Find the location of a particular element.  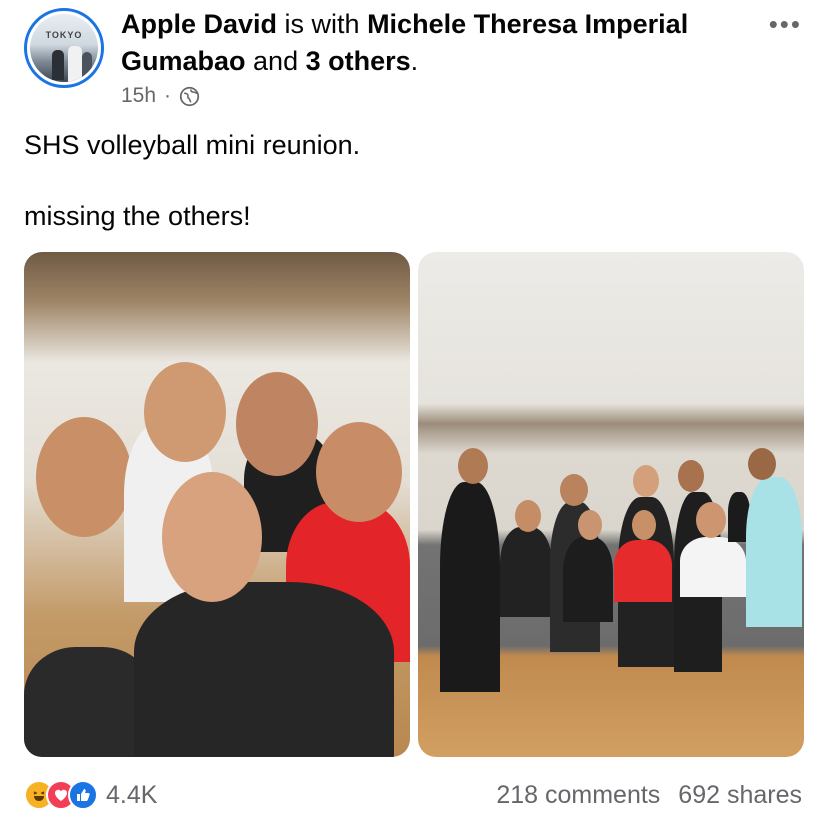

avatar-photo: TOKYO is located at coordinates (64, 48).